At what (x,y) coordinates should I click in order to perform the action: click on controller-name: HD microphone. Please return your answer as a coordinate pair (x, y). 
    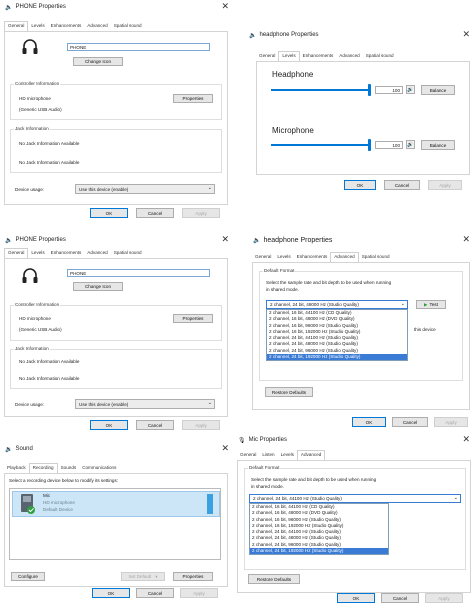
    Looking at the image, I should click on (35, 318).